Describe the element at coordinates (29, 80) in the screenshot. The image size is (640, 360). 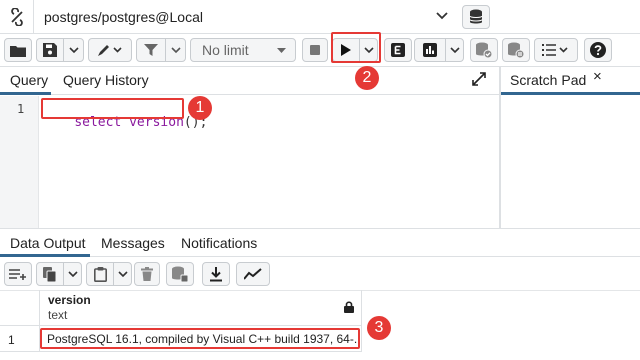
I see `tab-query: Query` at that location.